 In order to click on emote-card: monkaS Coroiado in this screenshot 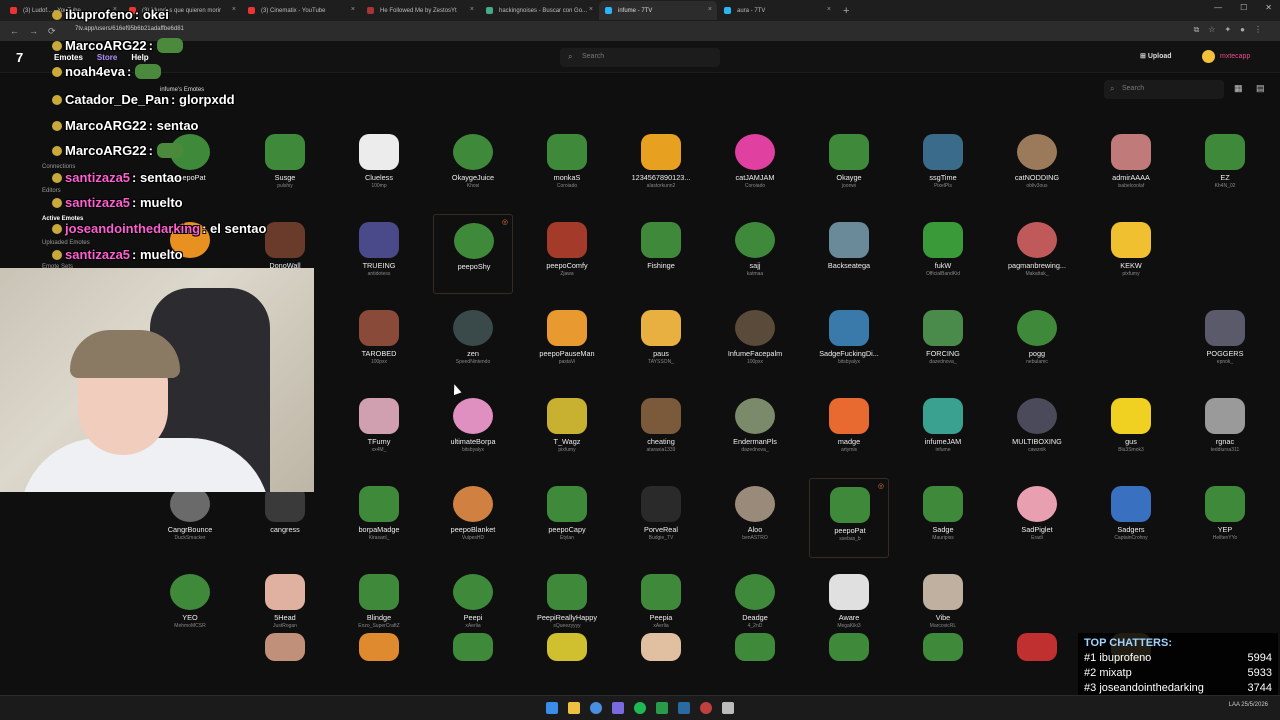, I will do `click(567, 166)`.